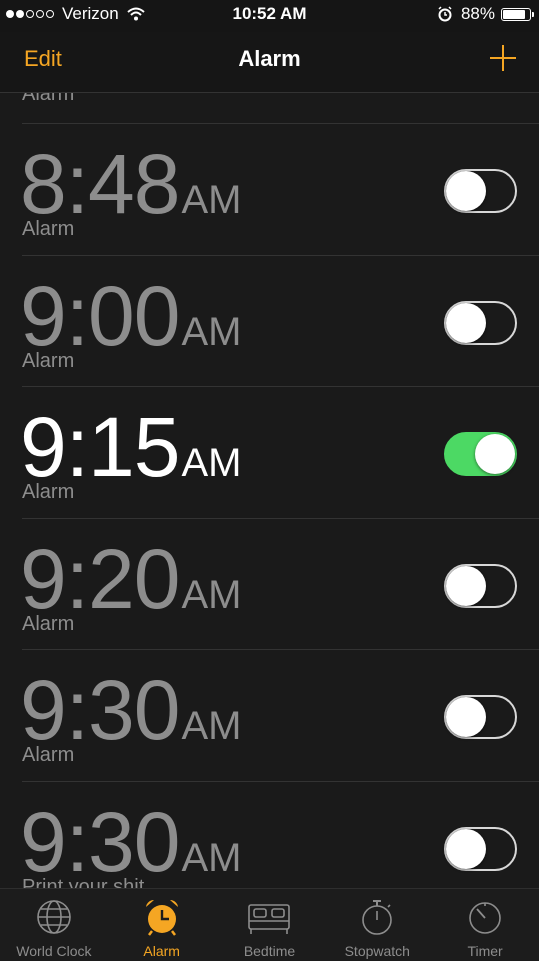  I want to click on battery-icon, so click(517, 14).